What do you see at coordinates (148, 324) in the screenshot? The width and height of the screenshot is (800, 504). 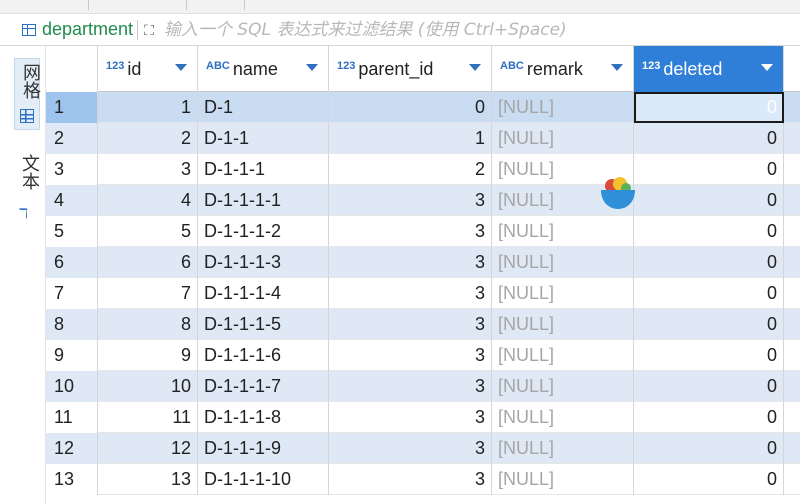 I see `cell-id: 8` at bounding box center [148, 324].